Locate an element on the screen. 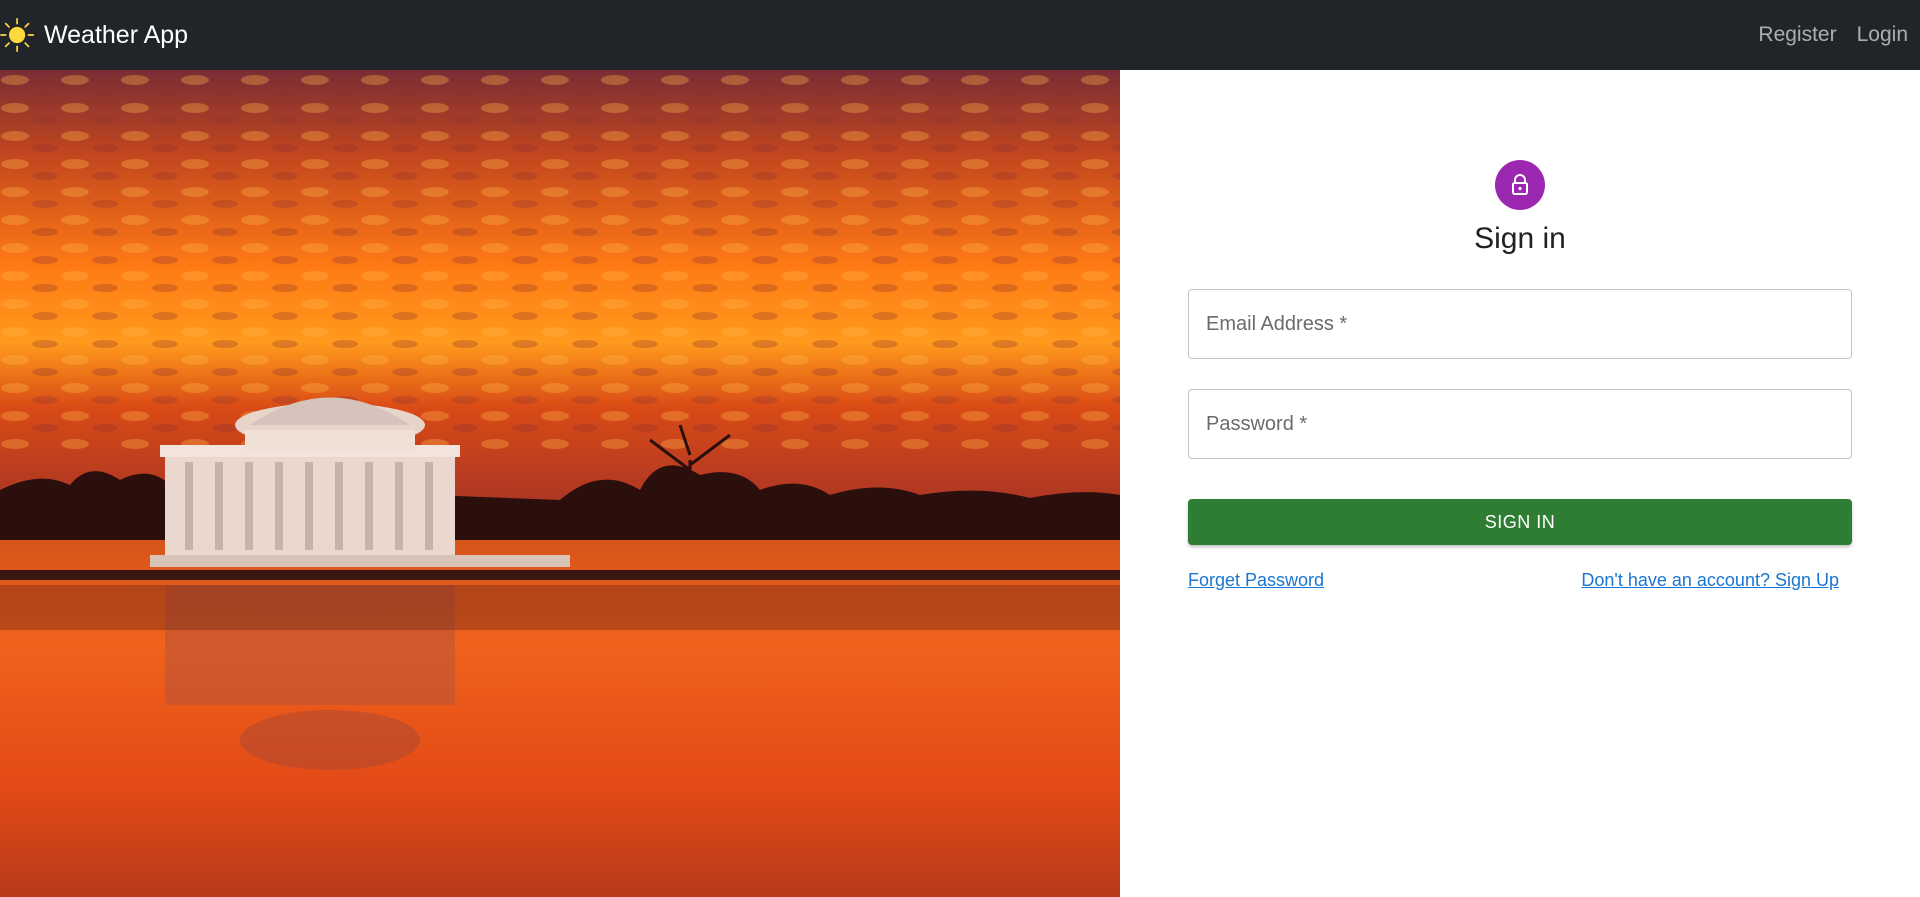 The height and width of the screenshot is (897, 1920). email-field-container is located at coordinates (1520, 324).